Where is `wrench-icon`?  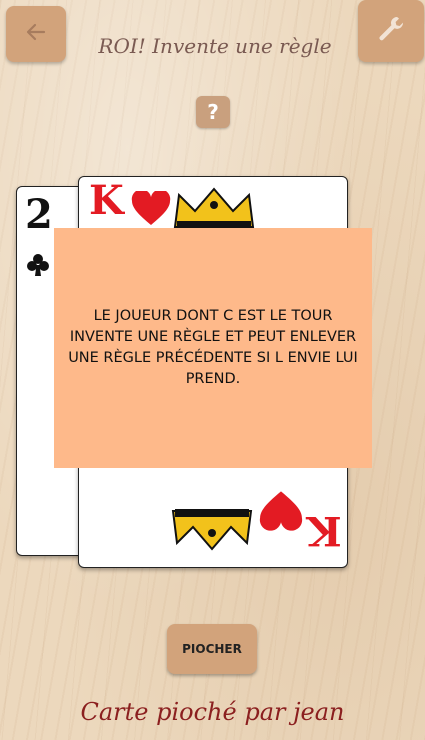
wrench-icon is located at coordinates (391, 31).